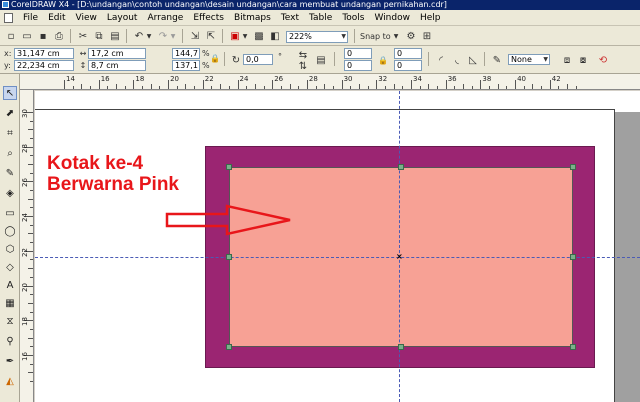  I want to click on menu-bitmaps: Bitmaps, so click(252, 18).